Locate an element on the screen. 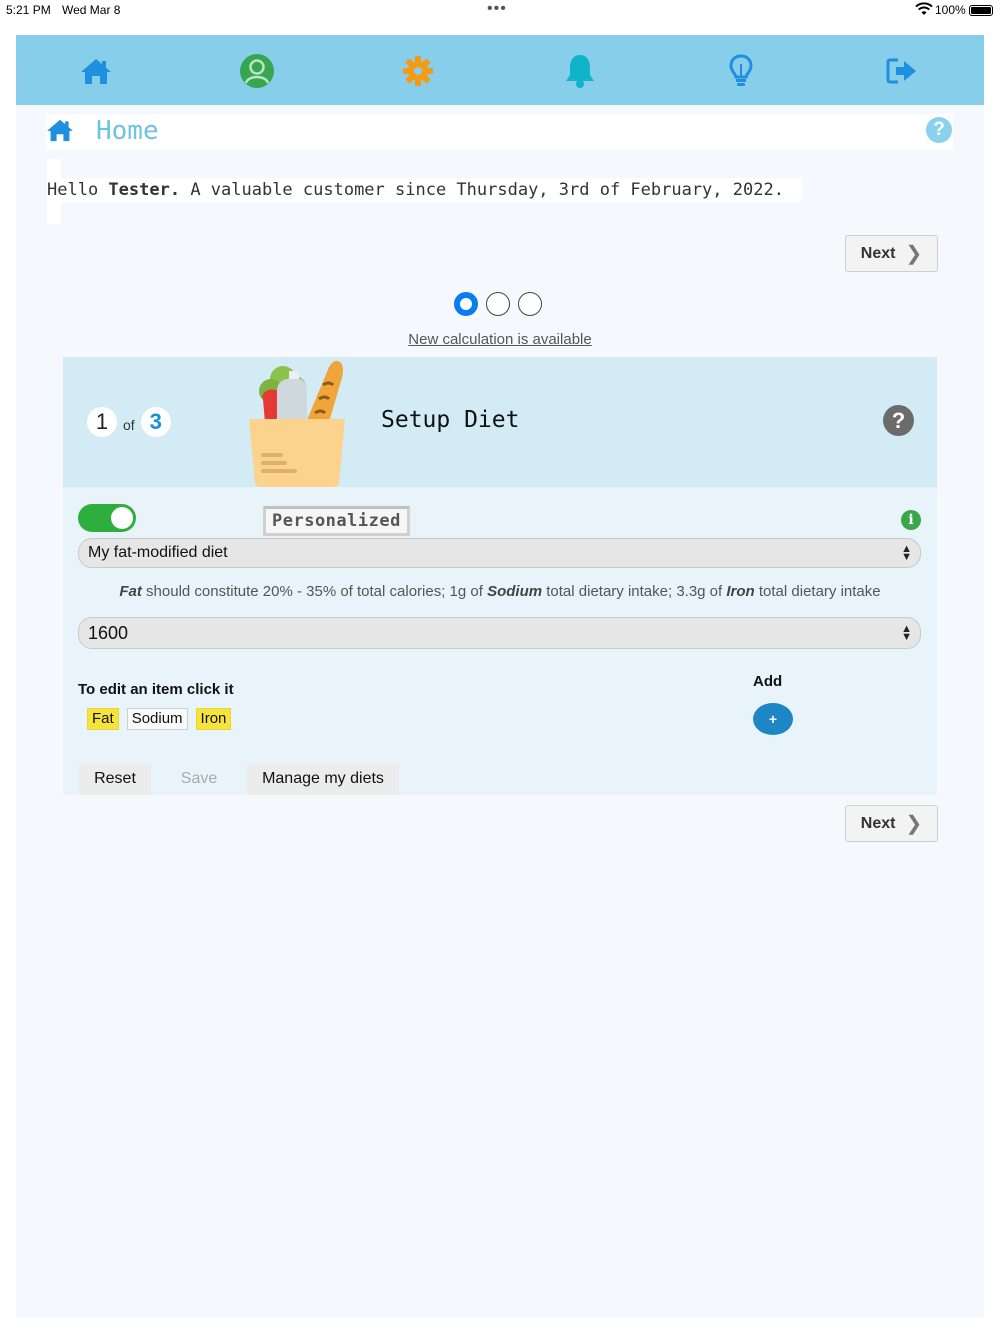  greeting-prefix: Hello is located at coordinates (78, 190).